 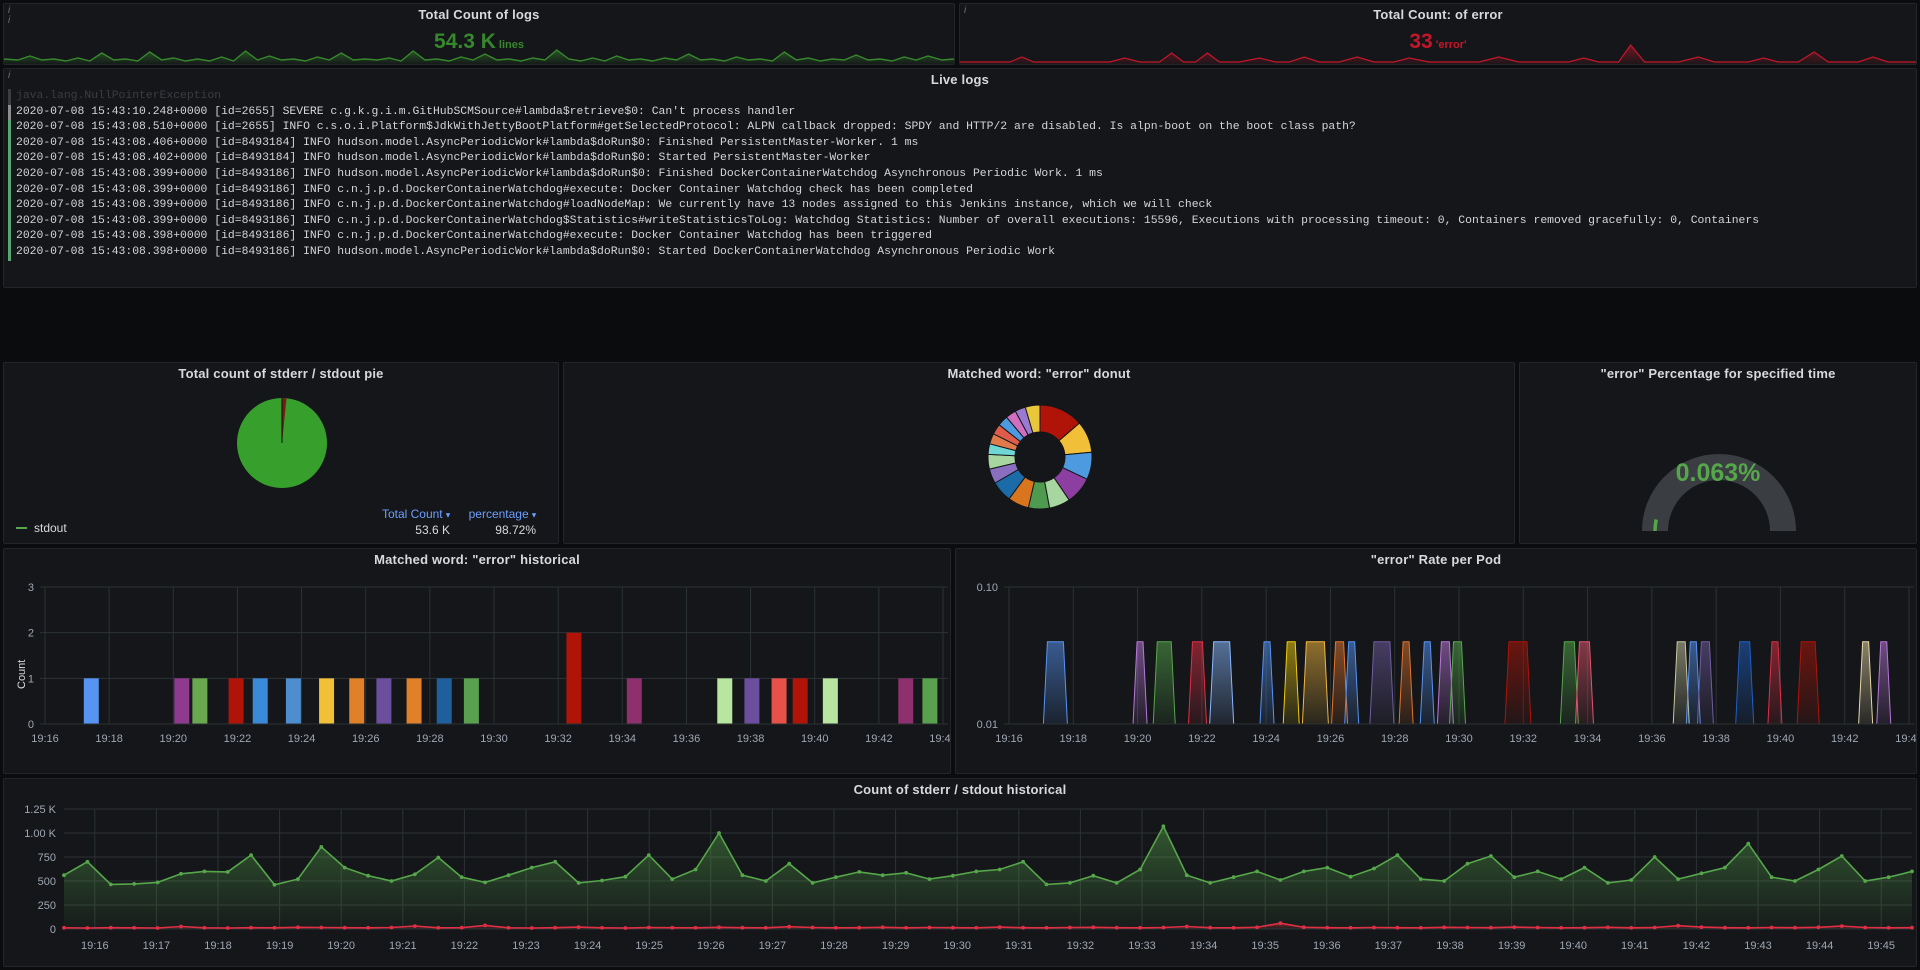 What do you see at coordinates (711, 946) in the screenshot?
I see `x-tick: 19:26` at bounding box center [711, 946].